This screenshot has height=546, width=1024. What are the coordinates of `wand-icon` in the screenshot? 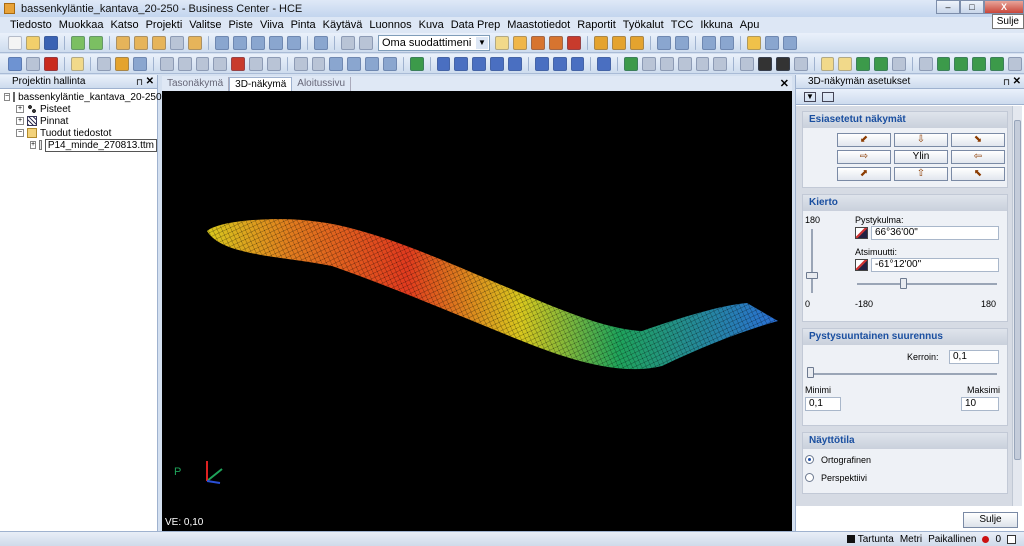 It's located at (754, 42).